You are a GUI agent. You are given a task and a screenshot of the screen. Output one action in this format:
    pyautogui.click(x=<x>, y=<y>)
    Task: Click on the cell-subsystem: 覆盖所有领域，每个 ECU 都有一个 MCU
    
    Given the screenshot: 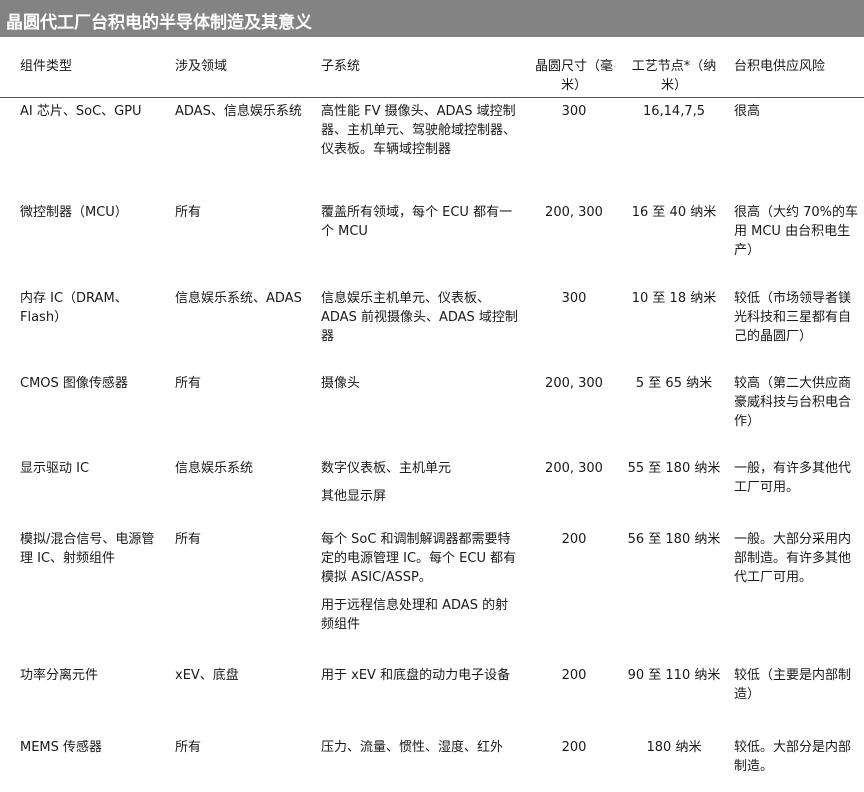 What is the action you would take?
    pyautogui.click(x=421, y=222)
    